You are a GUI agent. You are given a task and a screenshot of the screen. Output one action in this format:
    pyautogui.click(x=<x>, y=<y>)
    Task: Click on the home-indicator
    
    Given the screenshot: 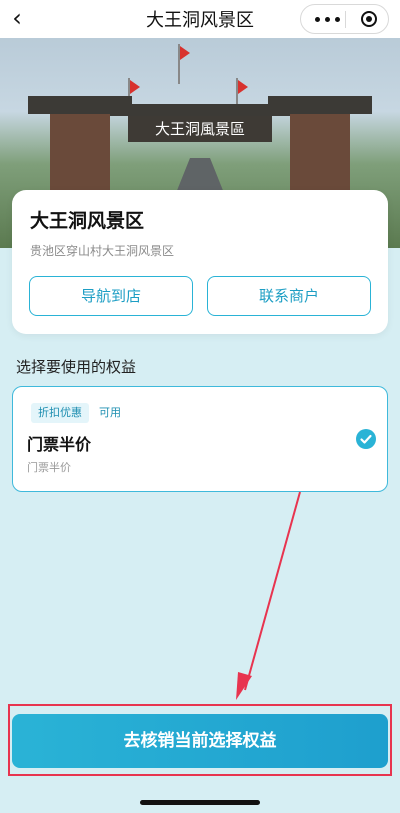 What is the action you would take?
    pyautogui.click(x=200, y=802)
    